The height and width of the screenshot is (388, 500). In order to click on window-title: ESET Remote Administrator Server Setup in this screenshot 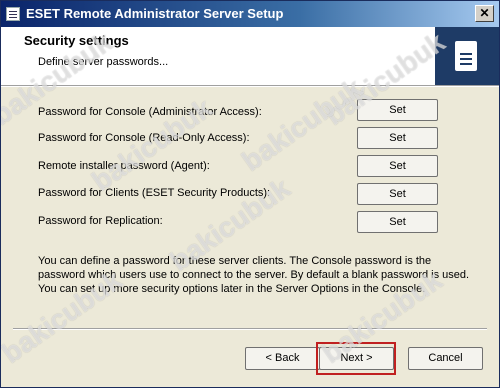, I will do `click(155, 13)`.